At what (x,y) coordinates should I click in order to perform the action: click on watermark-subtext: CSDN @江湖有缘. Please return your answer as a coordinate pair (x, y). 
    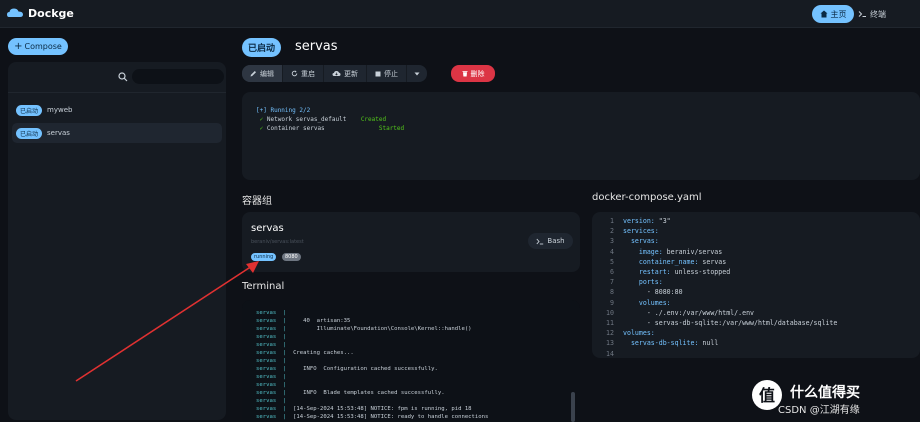
    Looking at the image, I should click on (819, 410).